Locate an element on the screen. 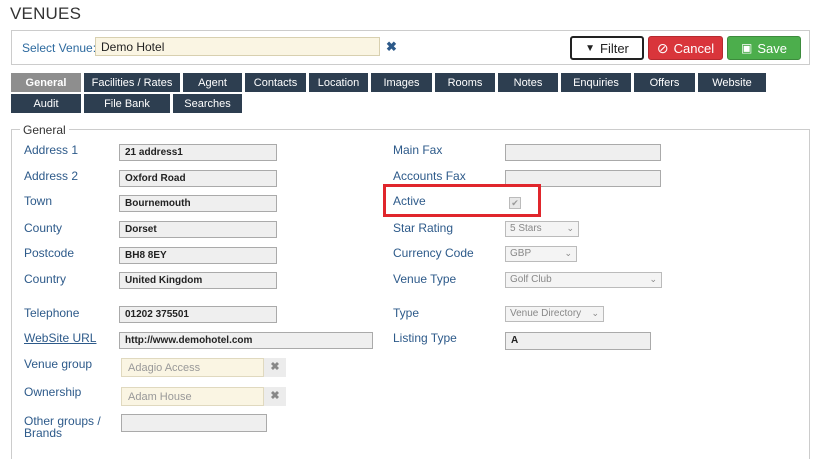  star-rating-select: 5 Stars ⌄ is located at coordinates (542, 229).